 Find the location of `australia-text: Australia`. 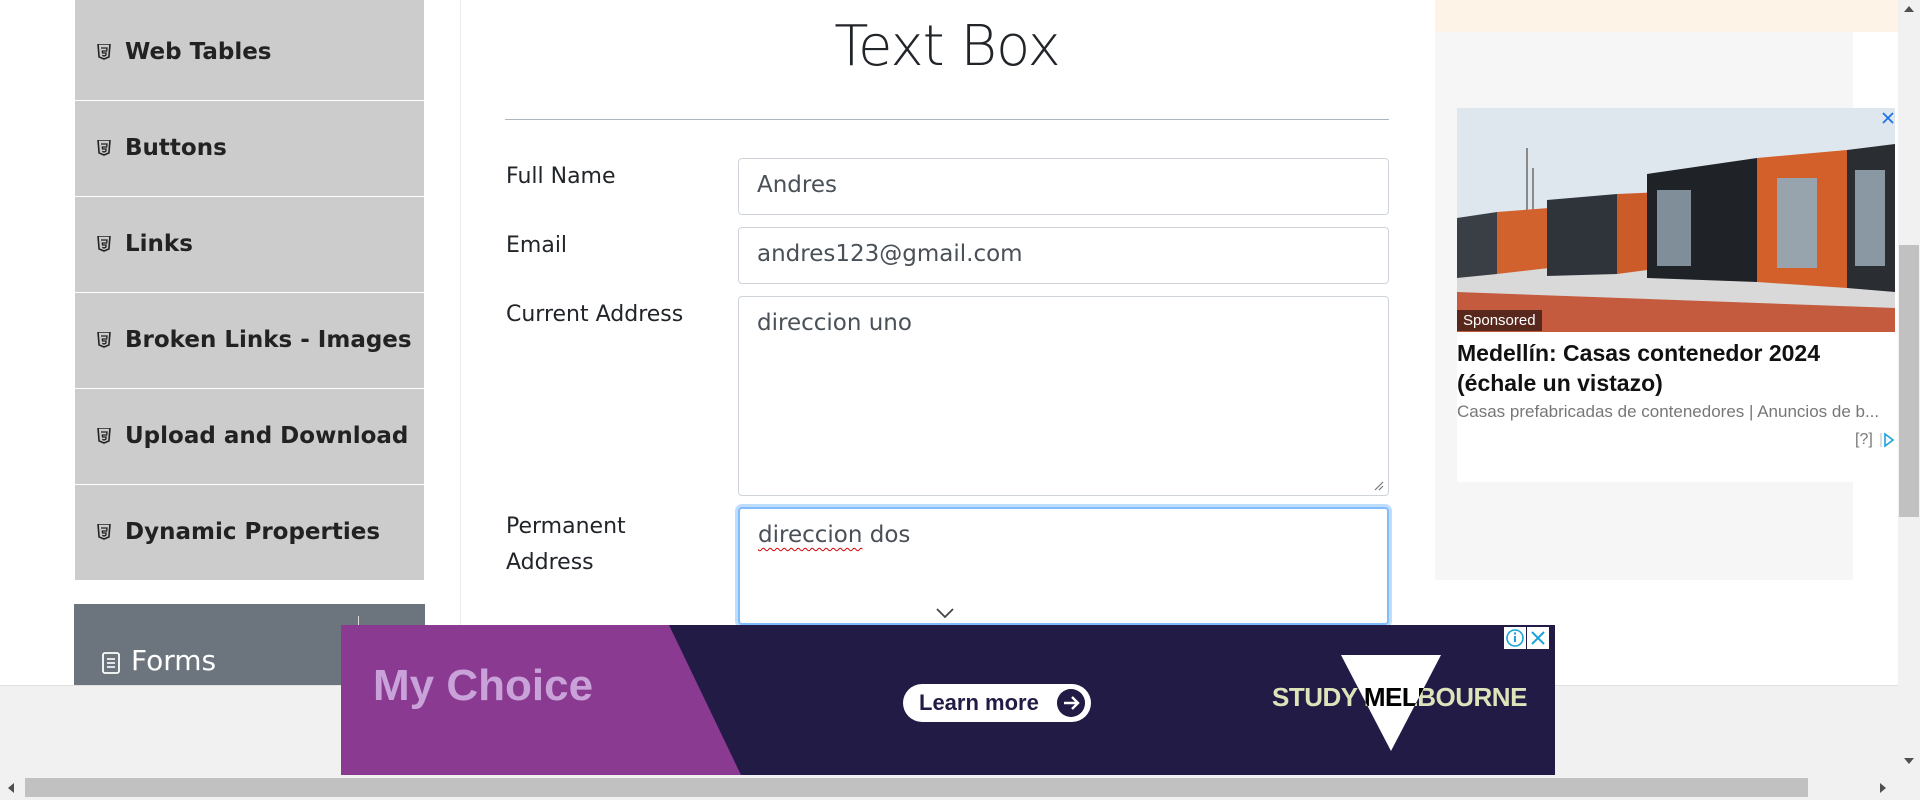

australia-text: Australia is located at coordinates (1444, 726).